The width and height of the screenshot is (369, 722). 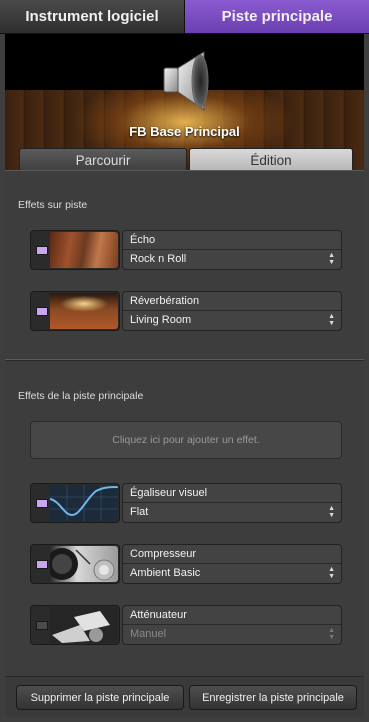 I want to click on effect-name: Atténuateur, so click(x=158, y=615).